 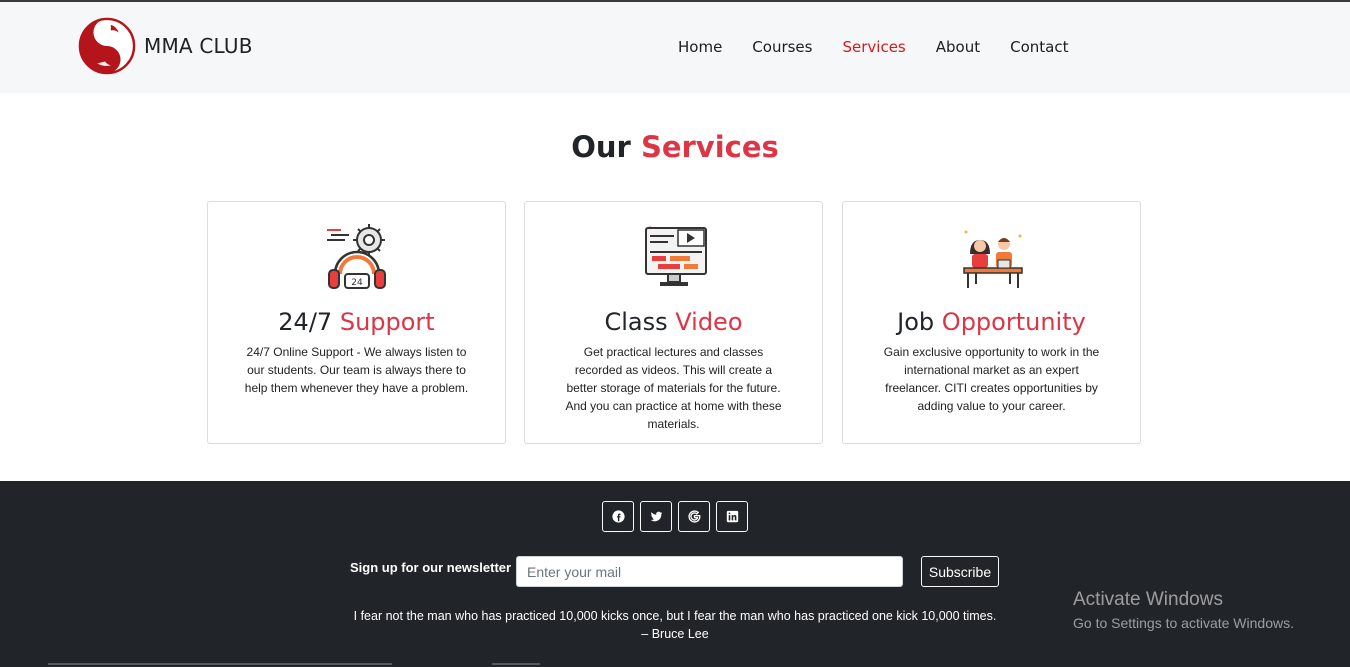 What do you see at coordinates (387, 322) in the screenshot?
I see `support-title-accent: Support` at bounding box center [387, 322].